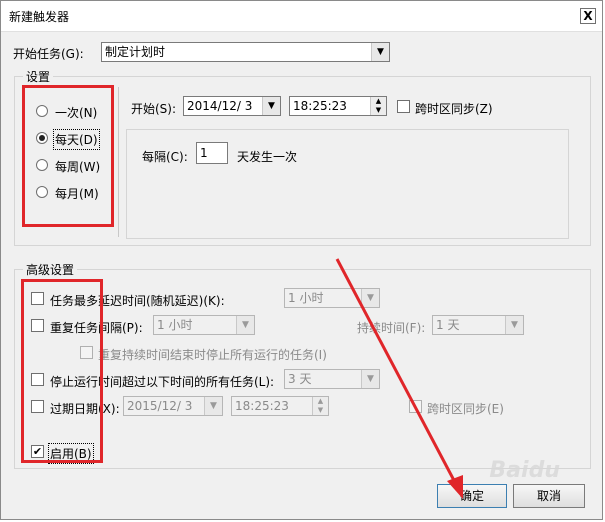 The image size is (605, 522). Describe the element at coordinates (399, 378) in the screenshot. I see `annotation-arrow` at that location.